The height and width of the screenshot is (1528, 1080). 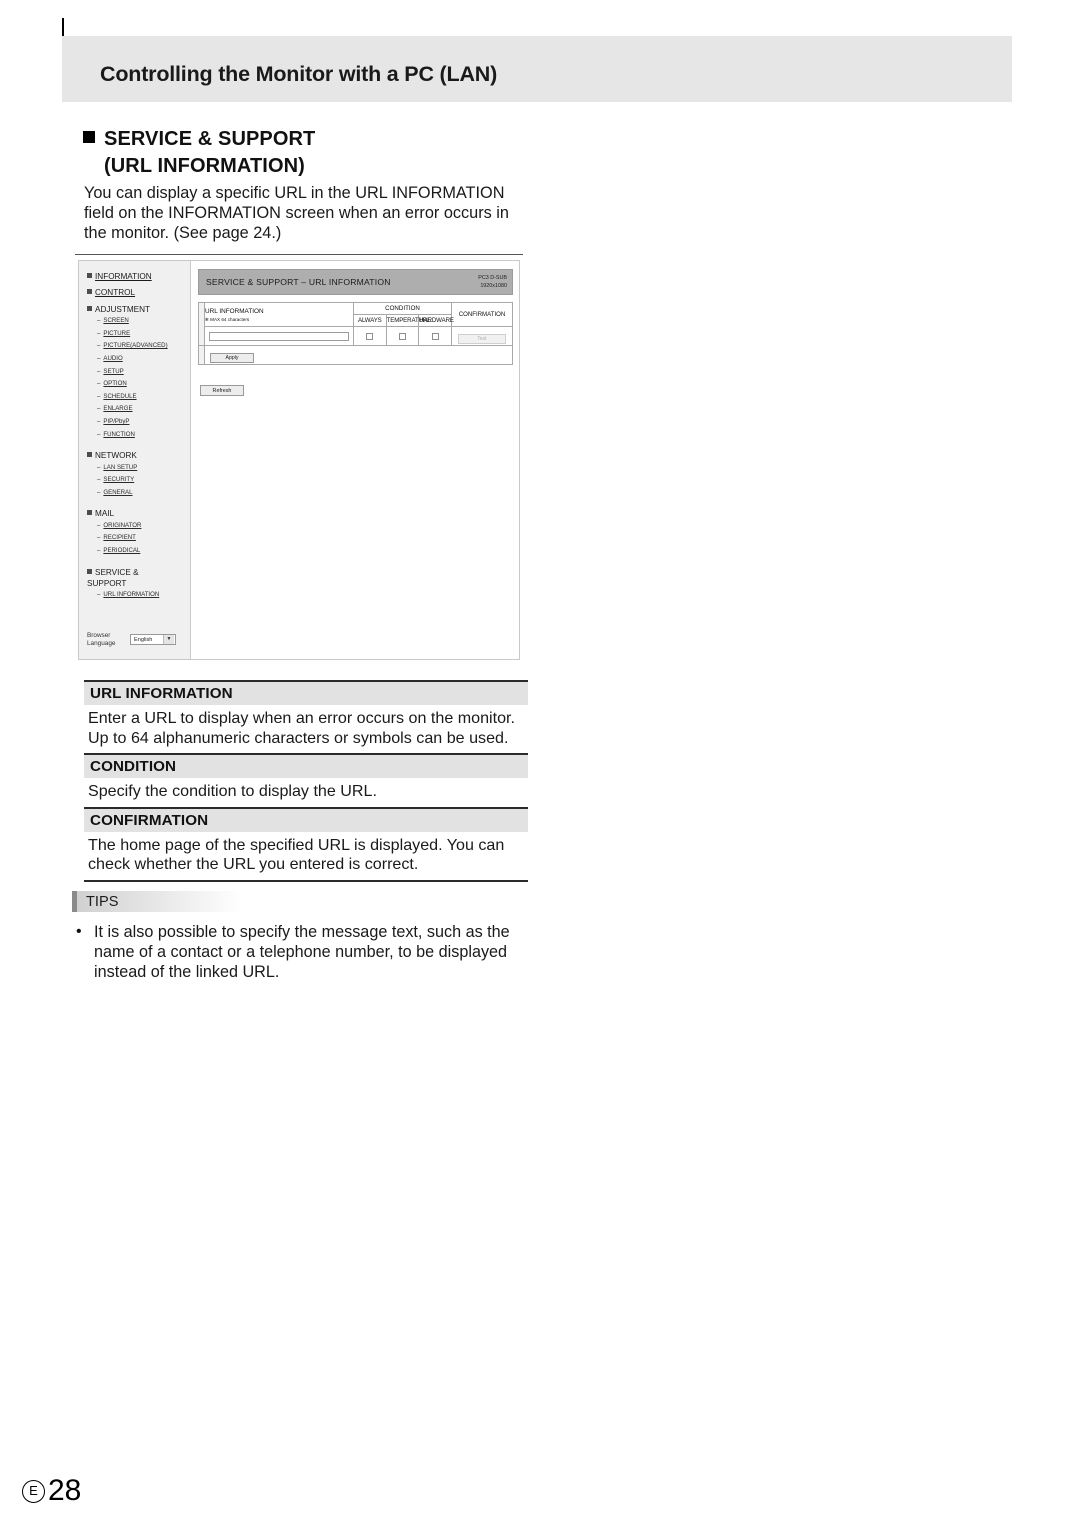 What do you see at coordinates (482, 314) in the screenshot?
I see `header-confirmation: CONFIRMATION` at bounding box center [482, 314].